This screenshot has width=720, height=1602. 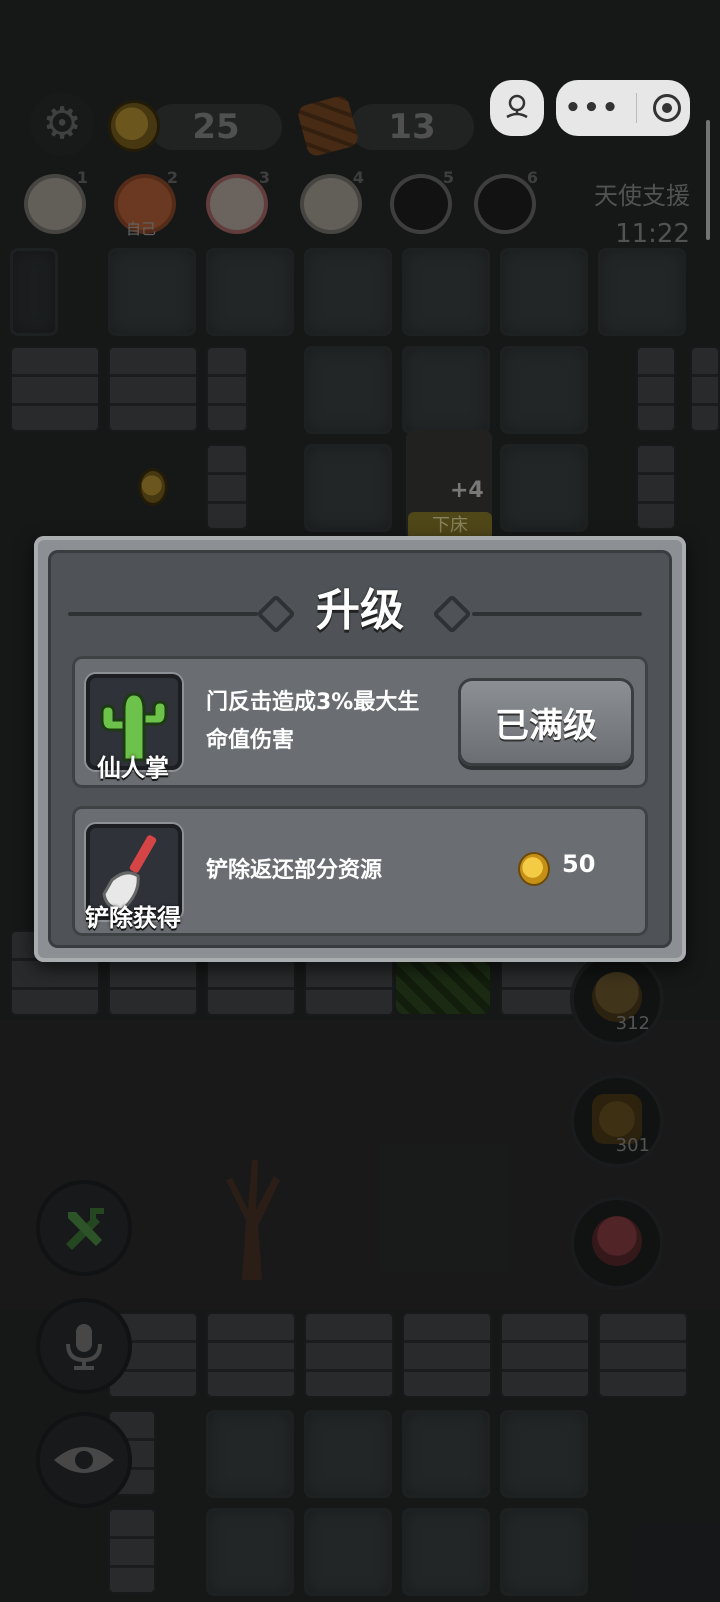 What do you see at coordinates (579, 864) in the screenshot?
I see `refund-amount: 50` at bounding box center [579, 864].